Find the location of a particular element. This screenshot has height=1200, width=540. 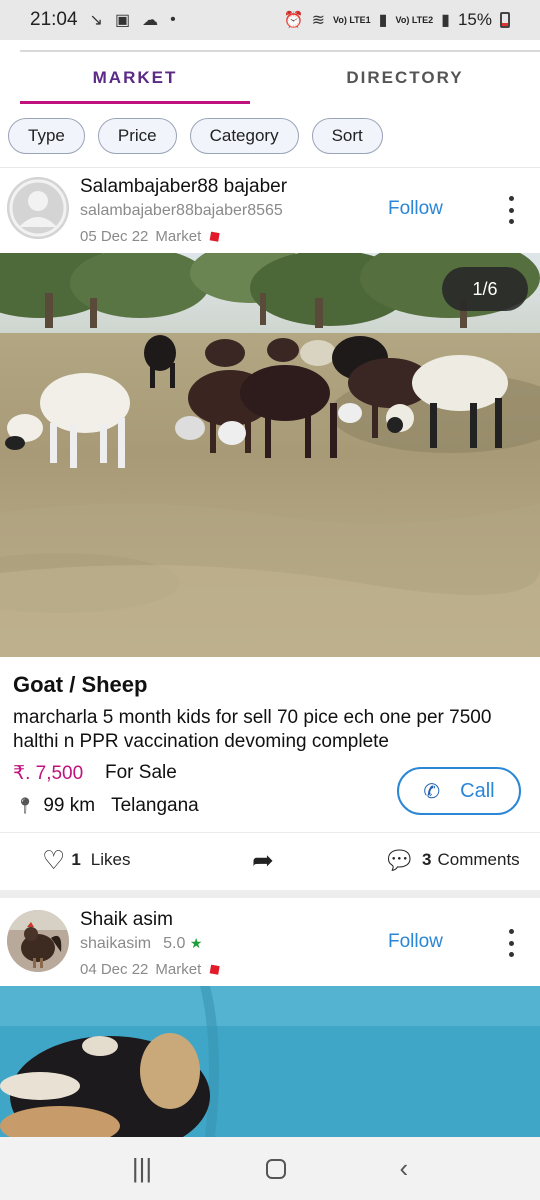

listing-distance: 99 km is located at coordinates (69, 805).